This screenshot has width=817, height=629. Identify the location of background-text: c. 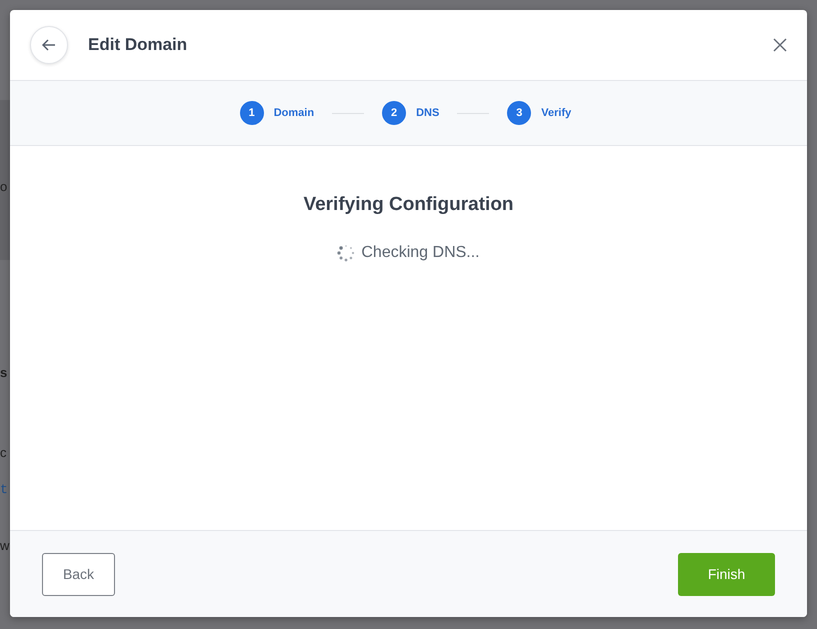
(3, 452).